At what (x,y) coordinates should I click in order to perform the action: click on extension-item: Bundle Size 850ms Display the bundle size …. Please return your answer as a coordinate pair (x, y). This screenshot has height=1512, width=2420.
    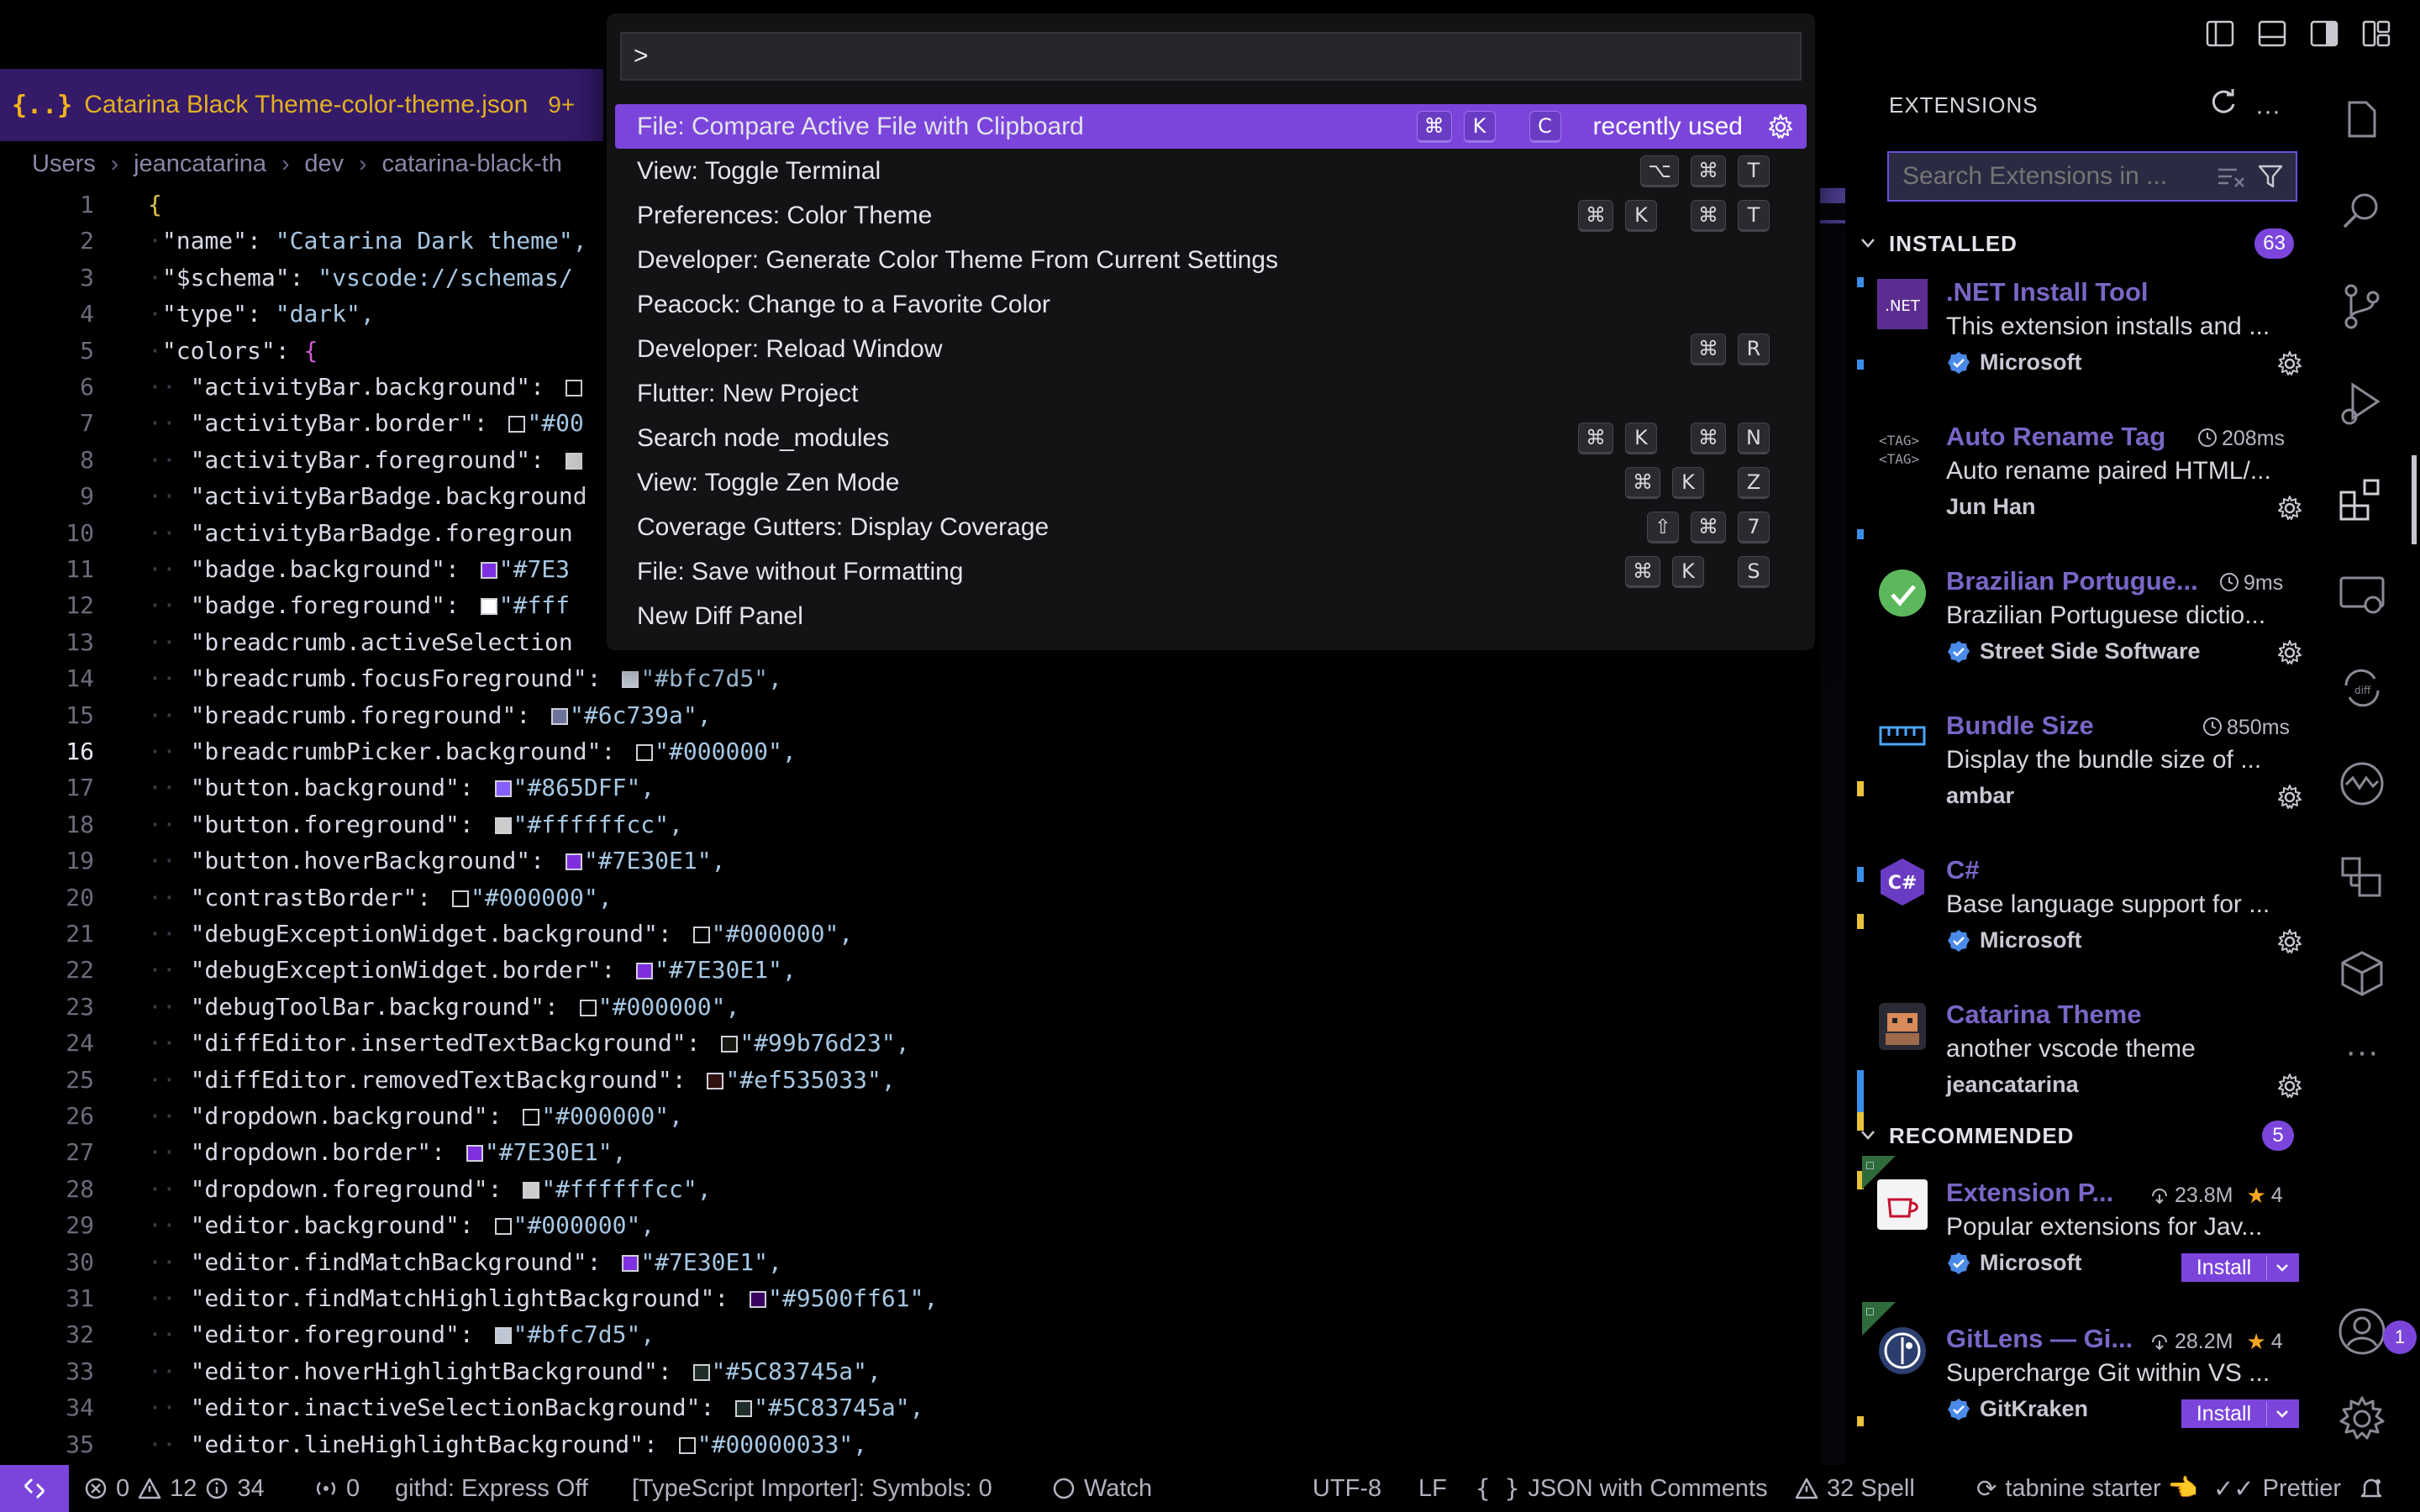
    Looking at the image, I should click on (2073, 773).